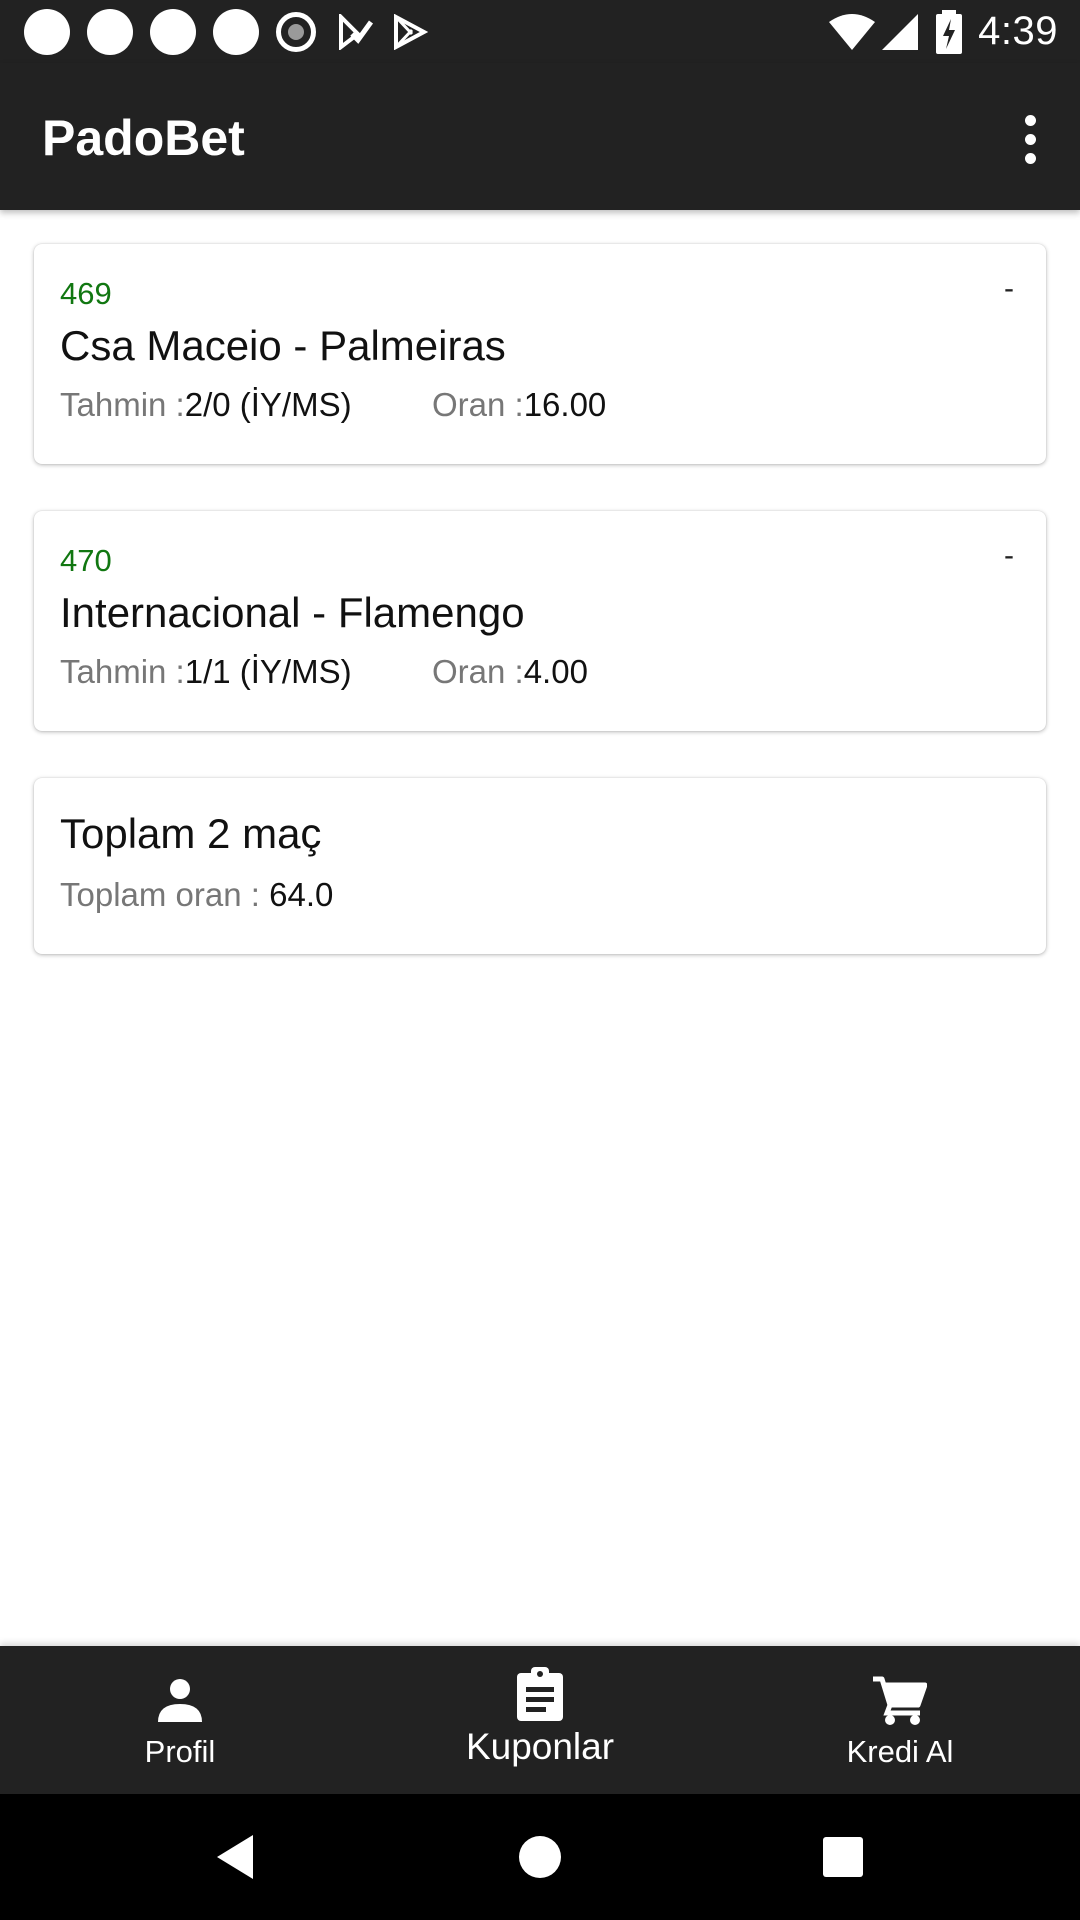 This screenshot has width=1080, height=1920. I want to click on coupon-number: 470, so click(86, 560).